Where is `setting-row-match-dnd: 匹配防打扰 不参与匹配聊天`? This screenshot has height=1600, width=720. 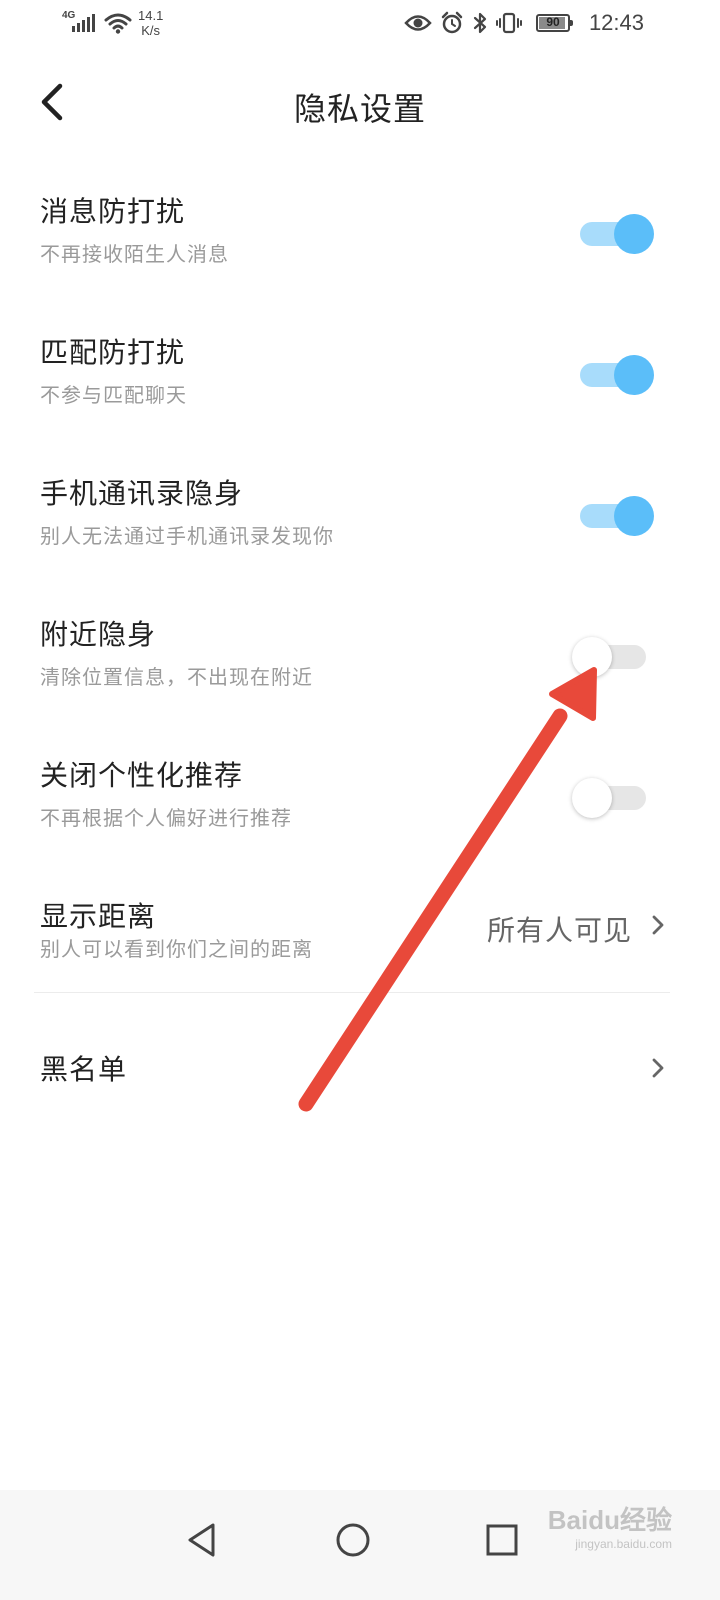
setting-row-match-dnd: 匹配防打扰 不参与匹配聊天 is located at coordinates (360, 391).